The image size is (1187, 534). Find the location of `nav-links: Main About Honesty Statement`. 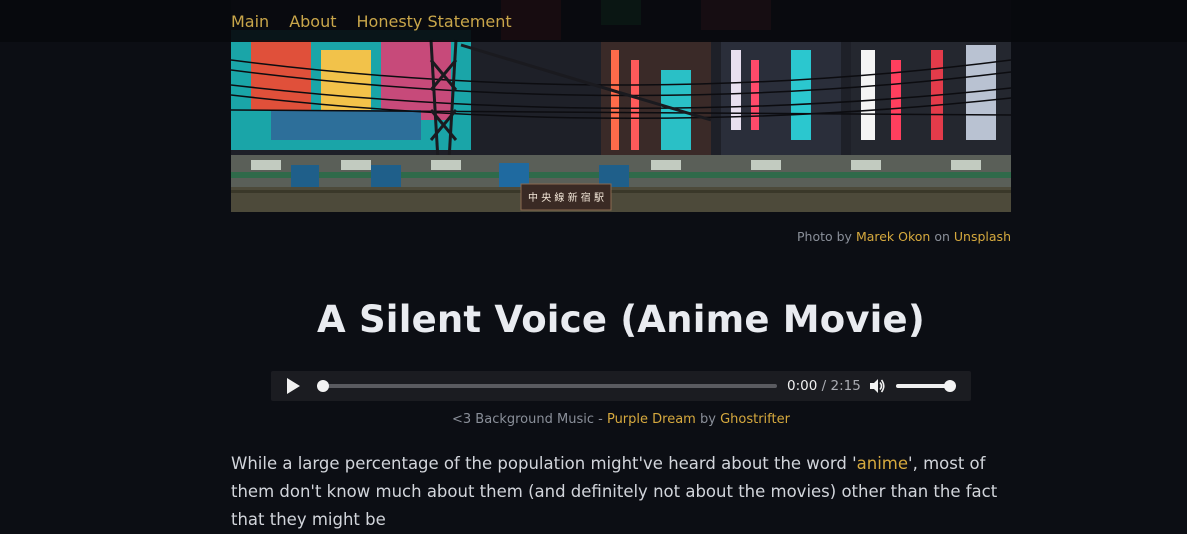

nav-links: Main About Honesty Statement is located at coordinates (371, 21).